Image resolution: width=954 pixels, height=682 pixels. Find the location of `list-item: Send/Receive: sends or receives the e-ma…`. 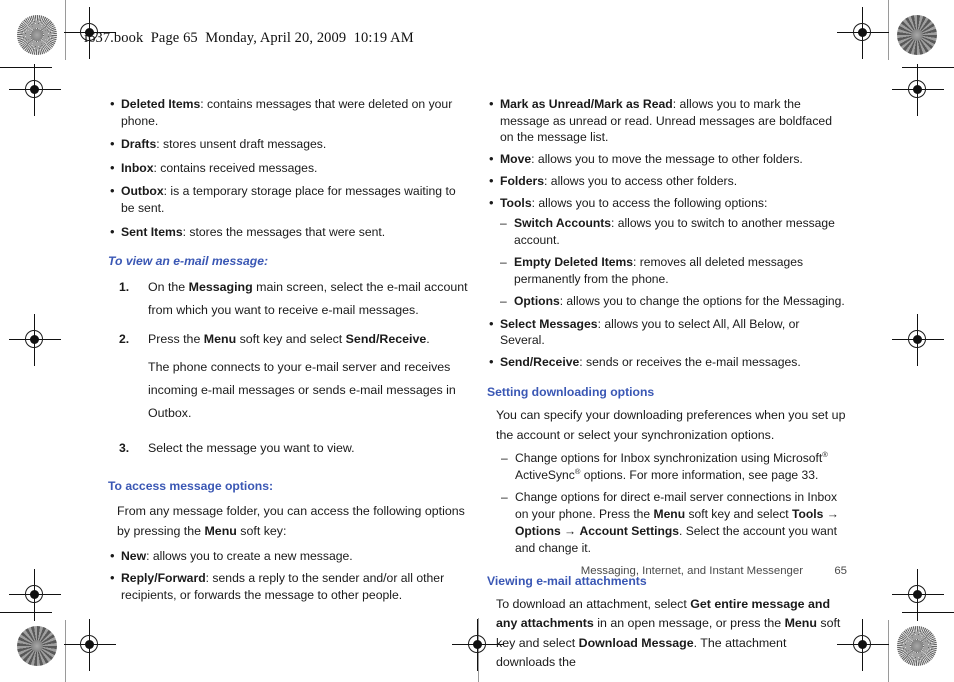

list-item: Send/Receive: sends or receives the e-ma… is located at coordinates (667, 362).